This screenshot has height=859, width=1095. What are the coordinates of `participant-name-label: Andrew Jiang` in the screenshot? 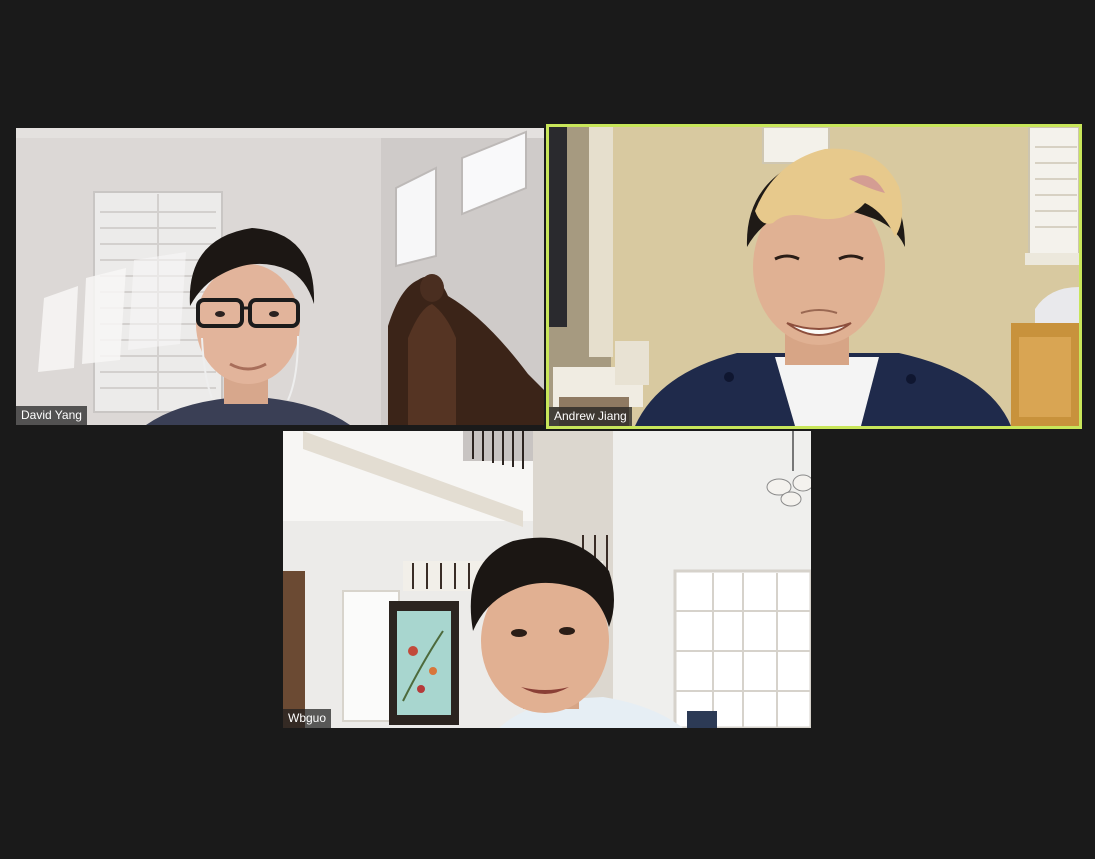 It's located at (590, 416).